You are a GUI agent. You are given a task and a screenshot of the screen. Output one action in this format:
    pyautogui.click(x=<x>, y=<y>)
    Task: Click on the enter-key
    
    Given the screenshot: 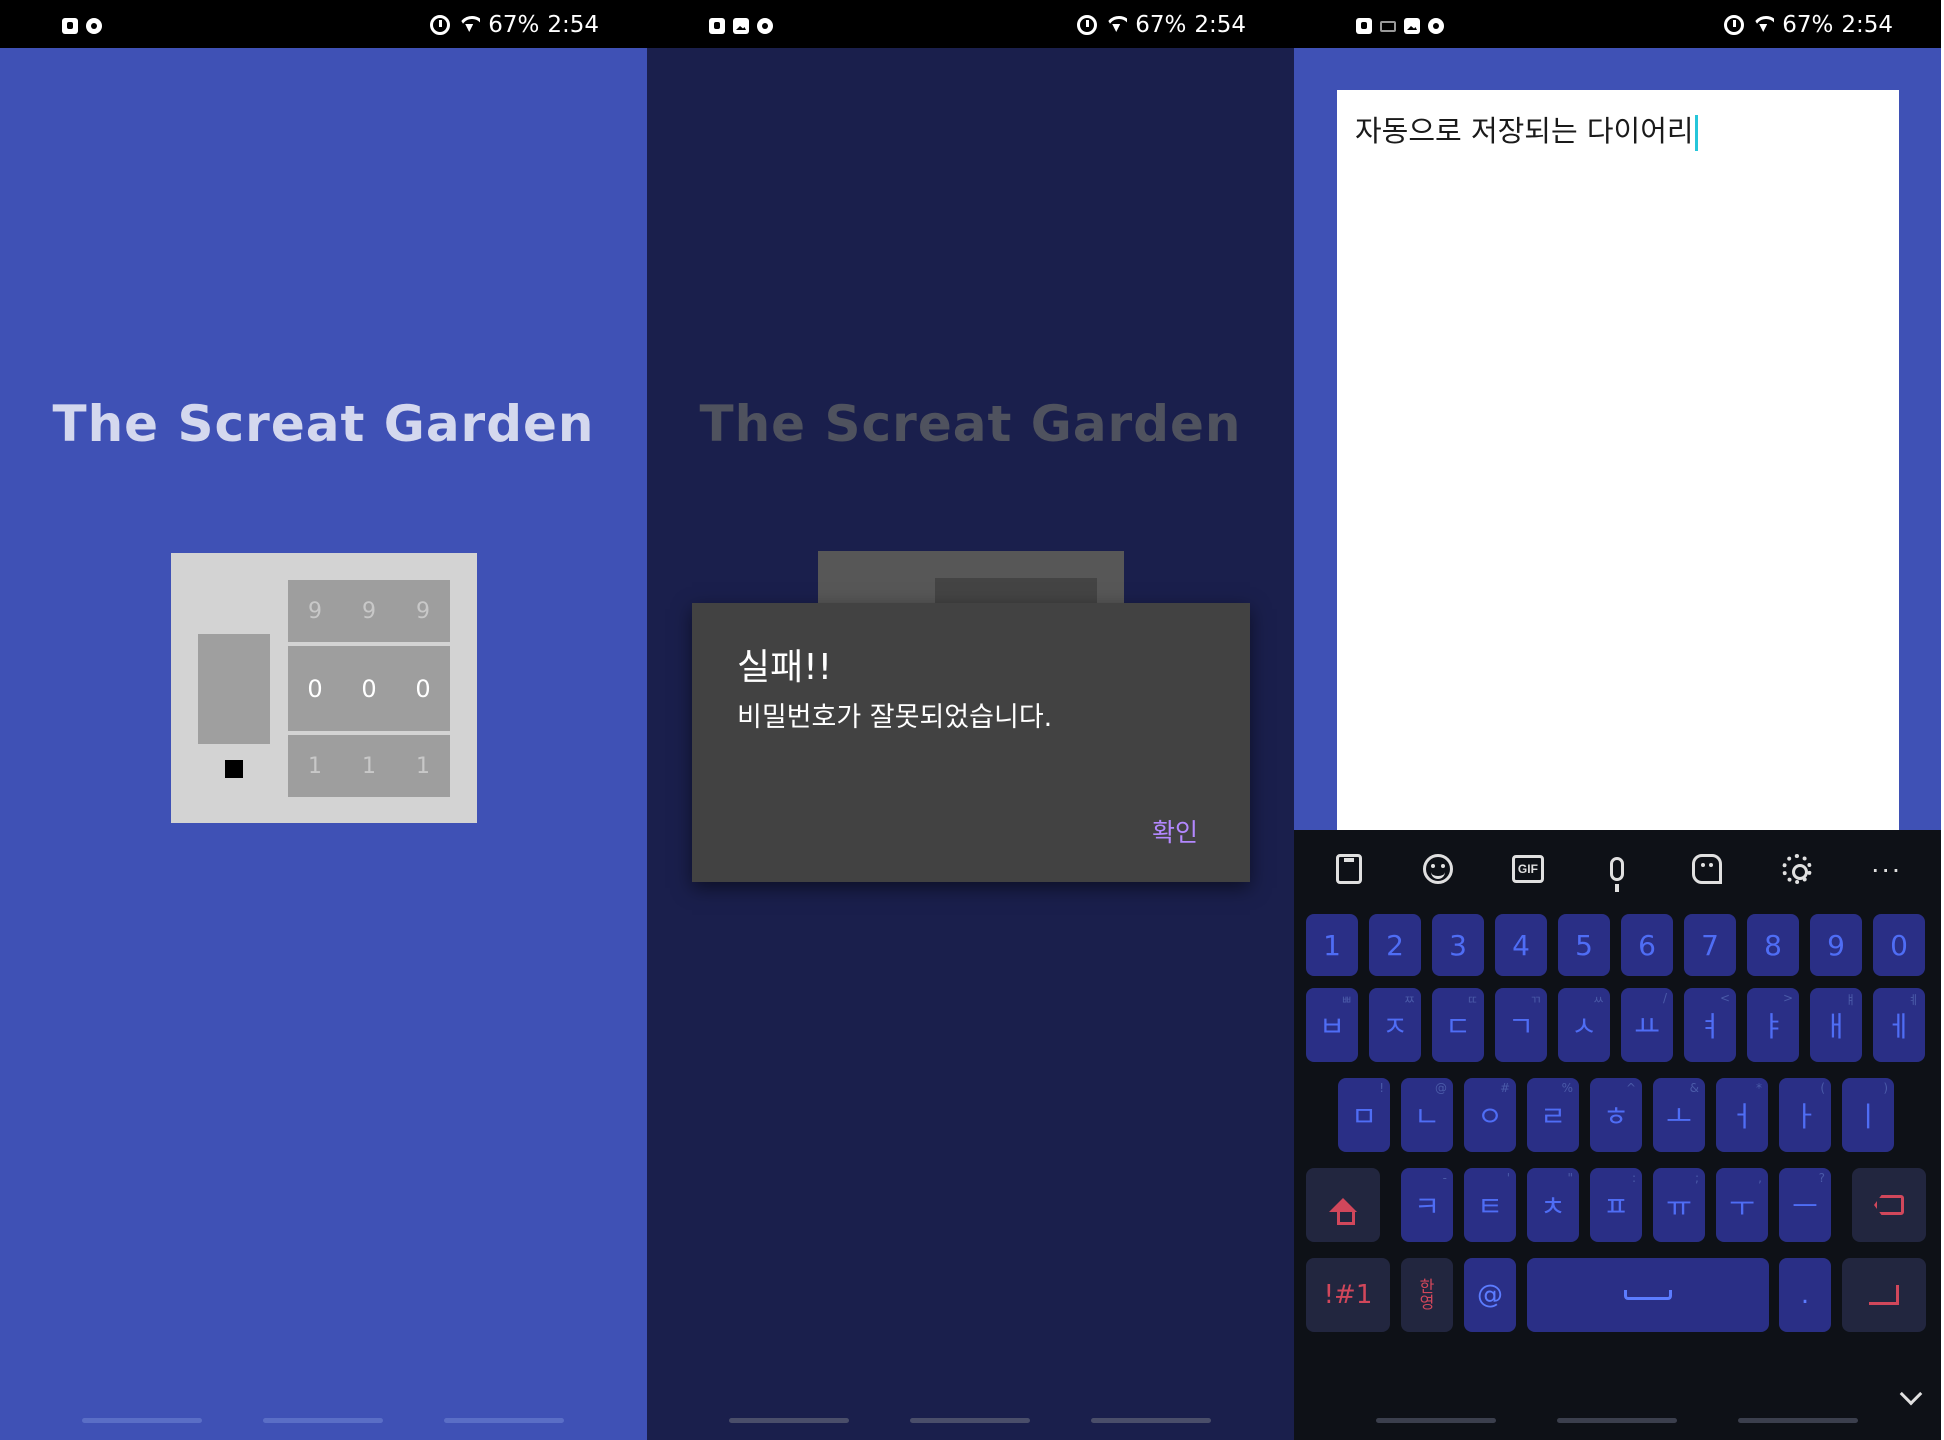 What is the action you would take?
    pyautogui.click(x=1884, y=1295)
    